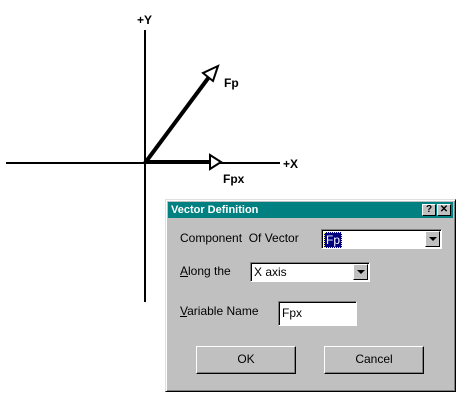  Describe the element at coordinates (239, 238) in the screenshot. I see `component-of-vector-label: Component Of Vector` at that location.